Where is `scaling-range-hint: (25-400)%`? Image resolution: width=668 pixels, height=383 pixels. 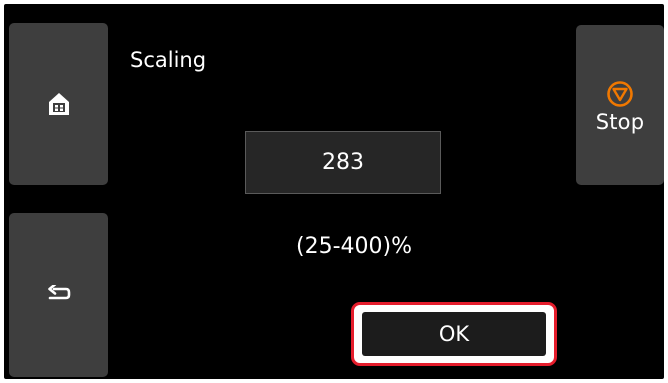 scaling-range-hint: (25-400)% is located at coordinates (354, 246).